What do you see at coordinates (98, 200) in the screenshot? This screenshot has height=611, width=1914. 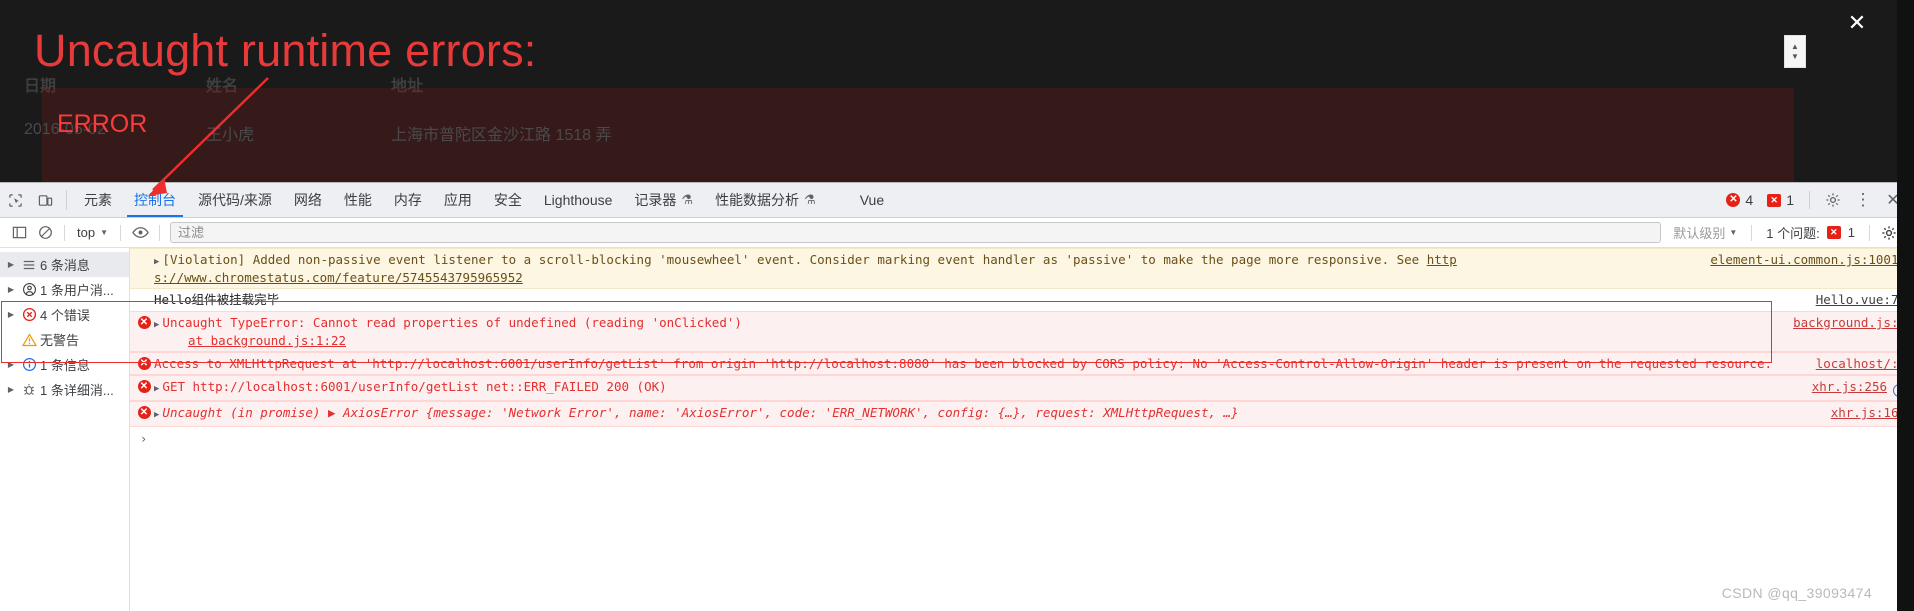 I see `tab-elements: 元素` at bounding box center [98, 200].